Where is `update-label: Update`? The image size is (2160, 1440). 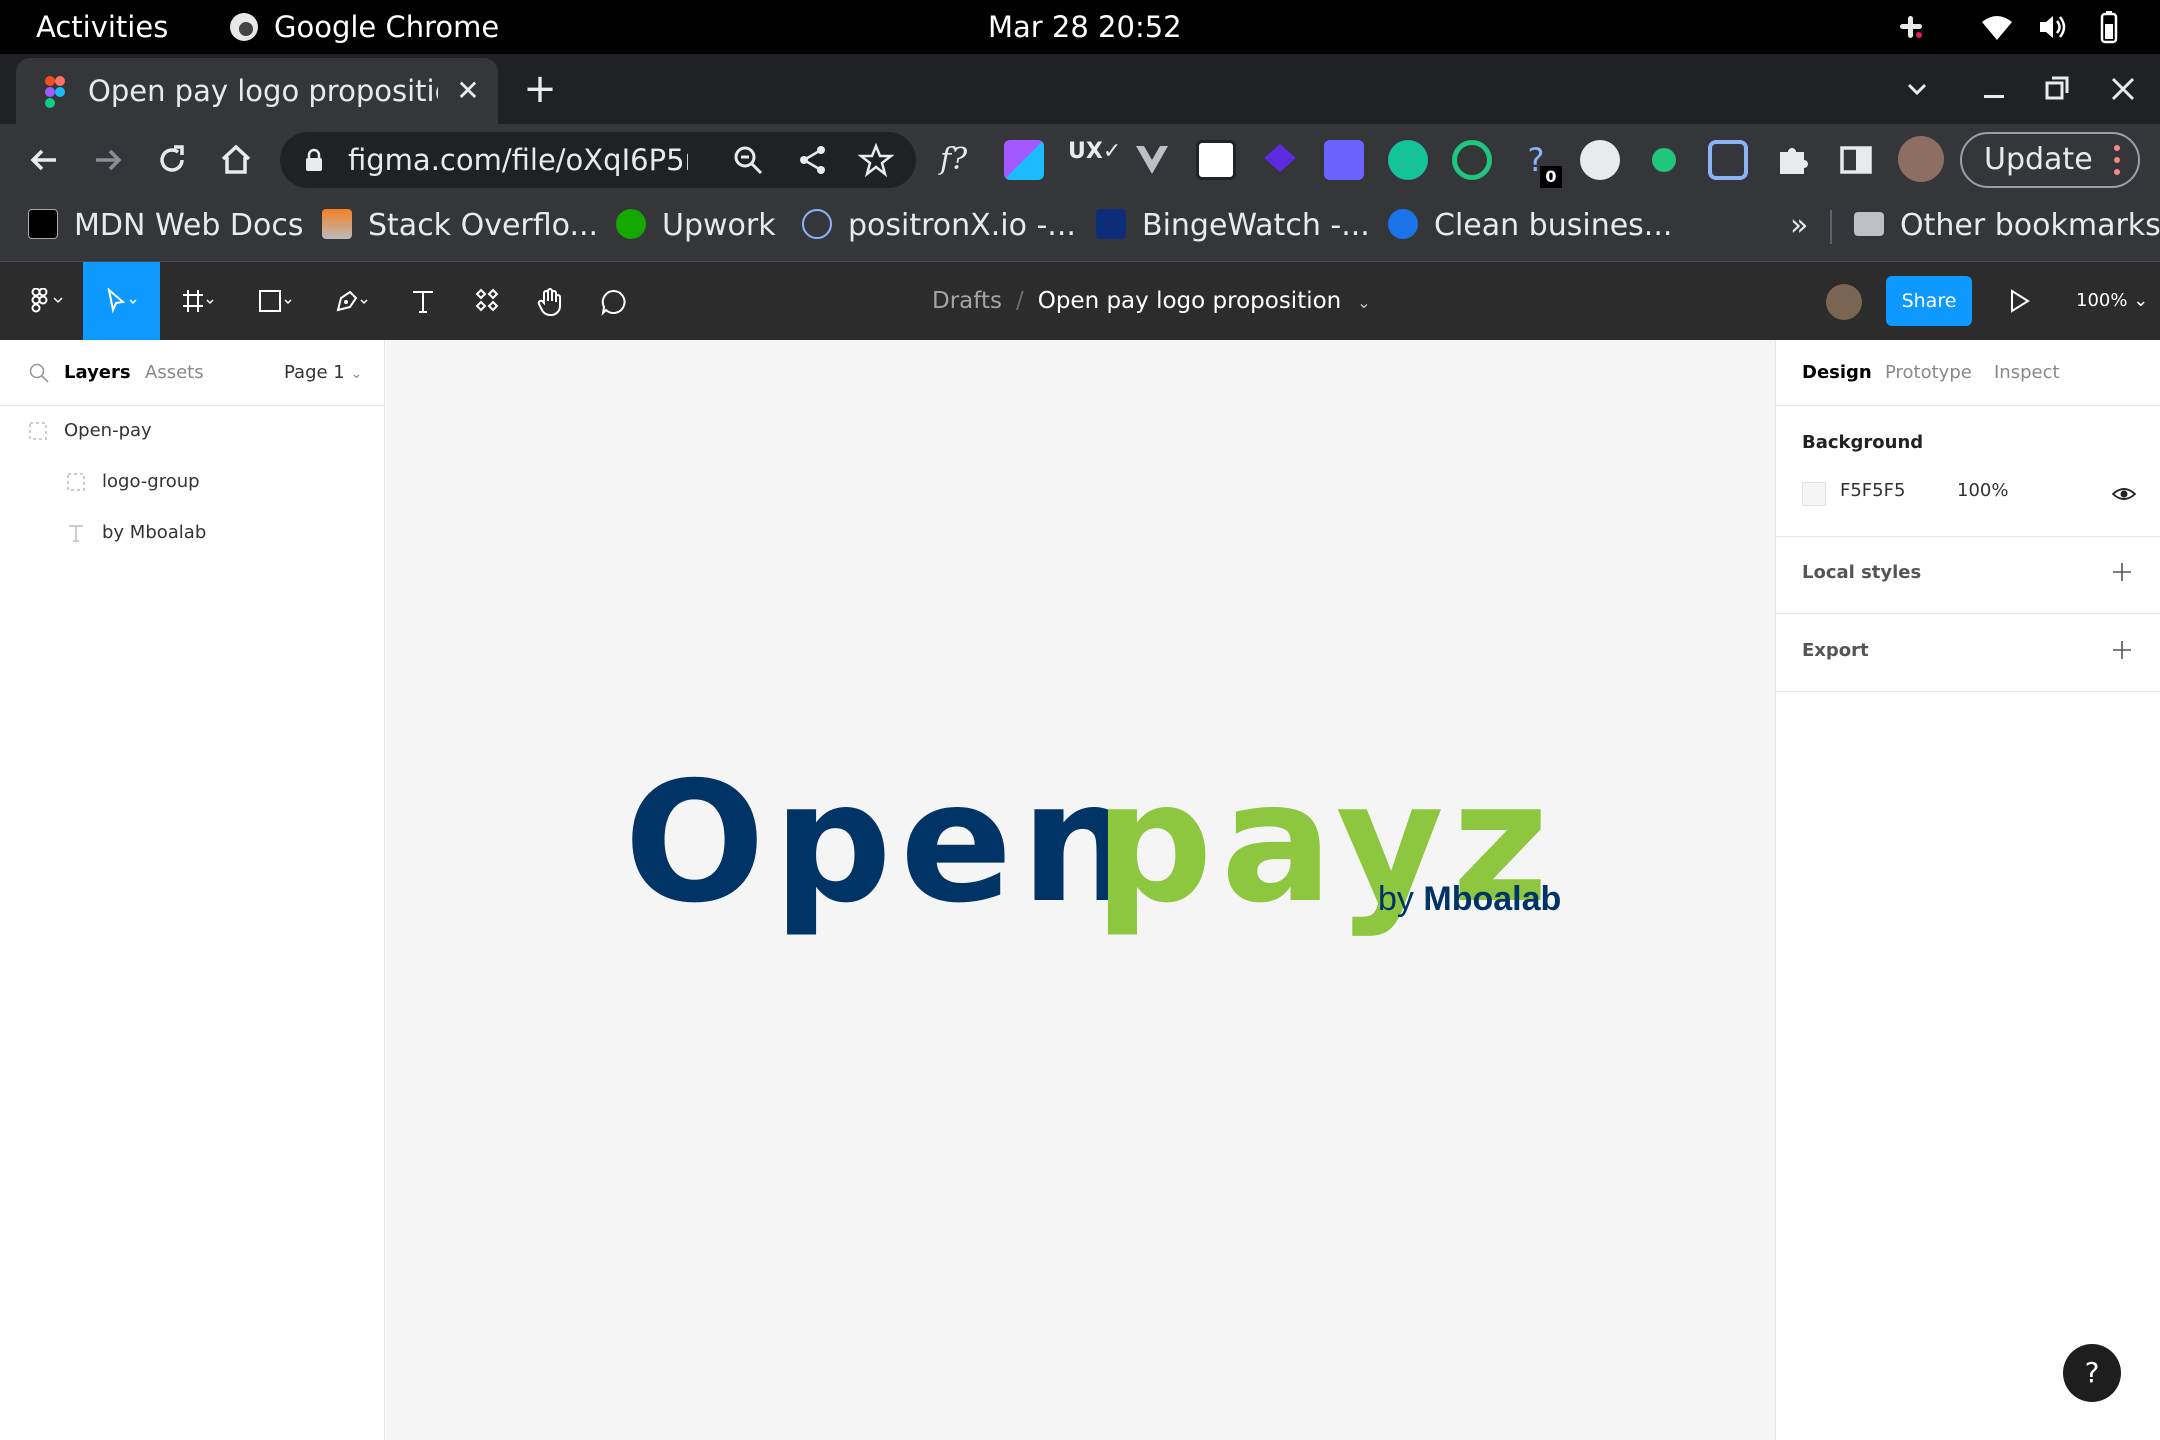
update-label: Update is located at coordinates (2038, 159).